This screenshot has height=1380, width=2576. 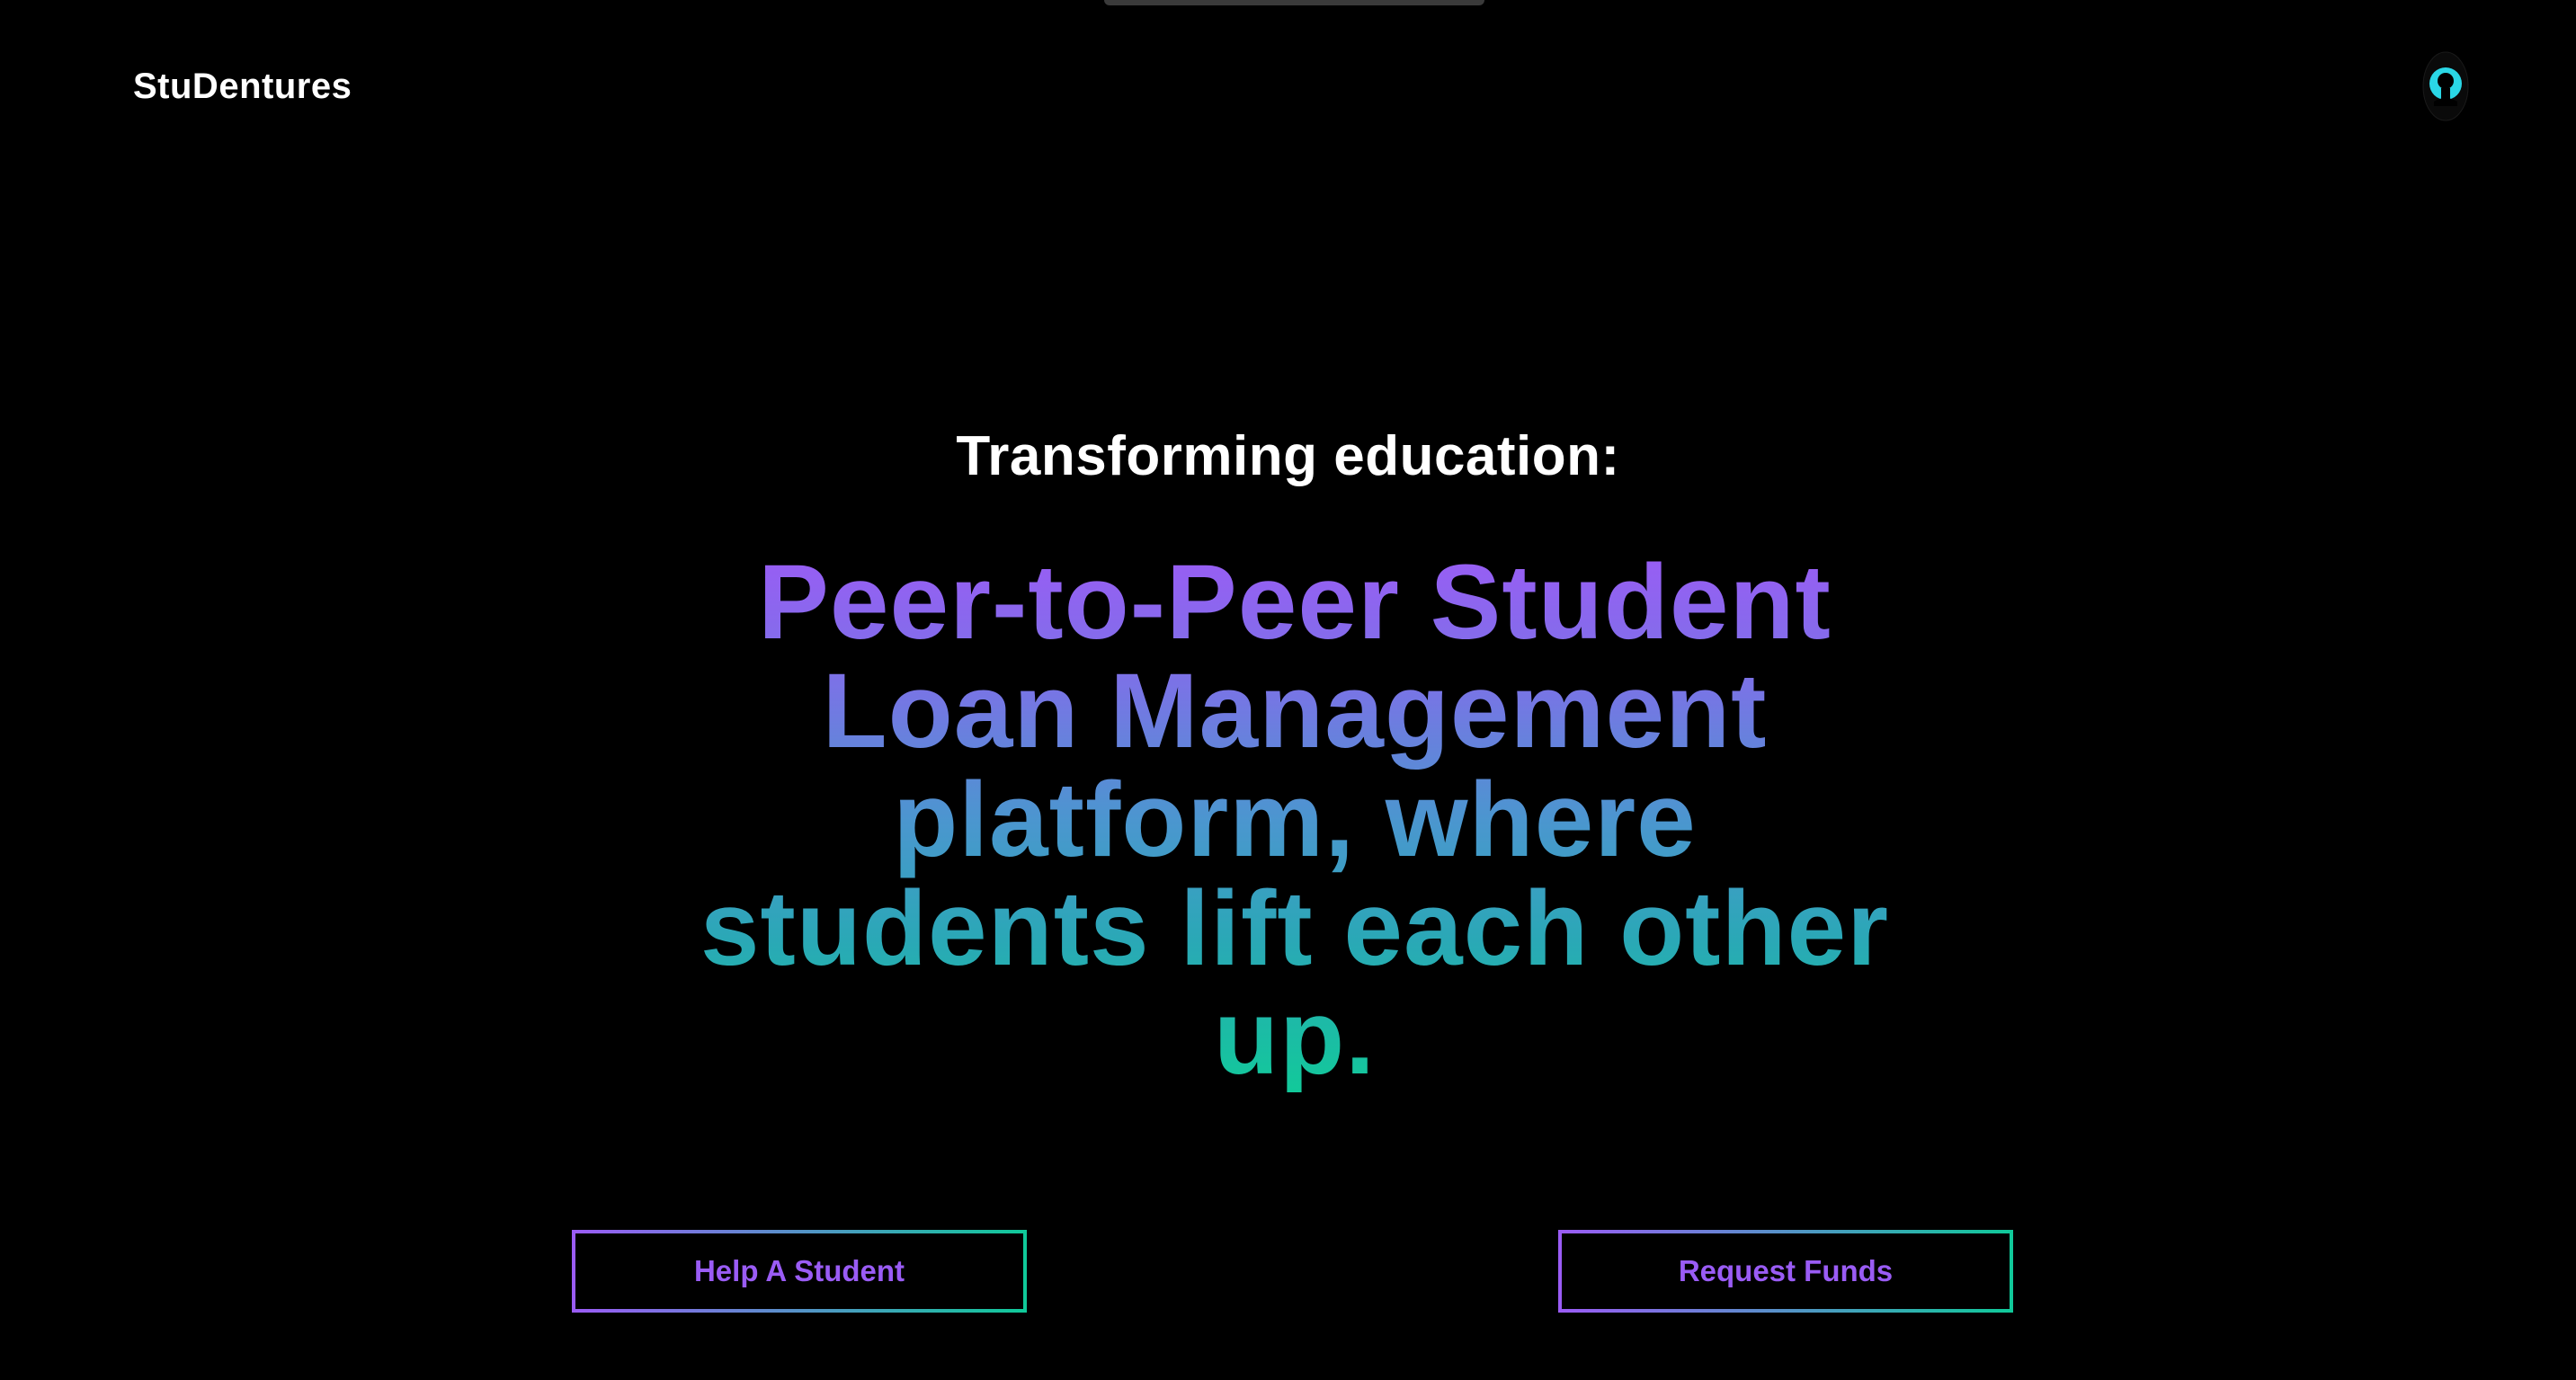 I want to click on headline-line: Loan Management, so click(x=1295, y=711).